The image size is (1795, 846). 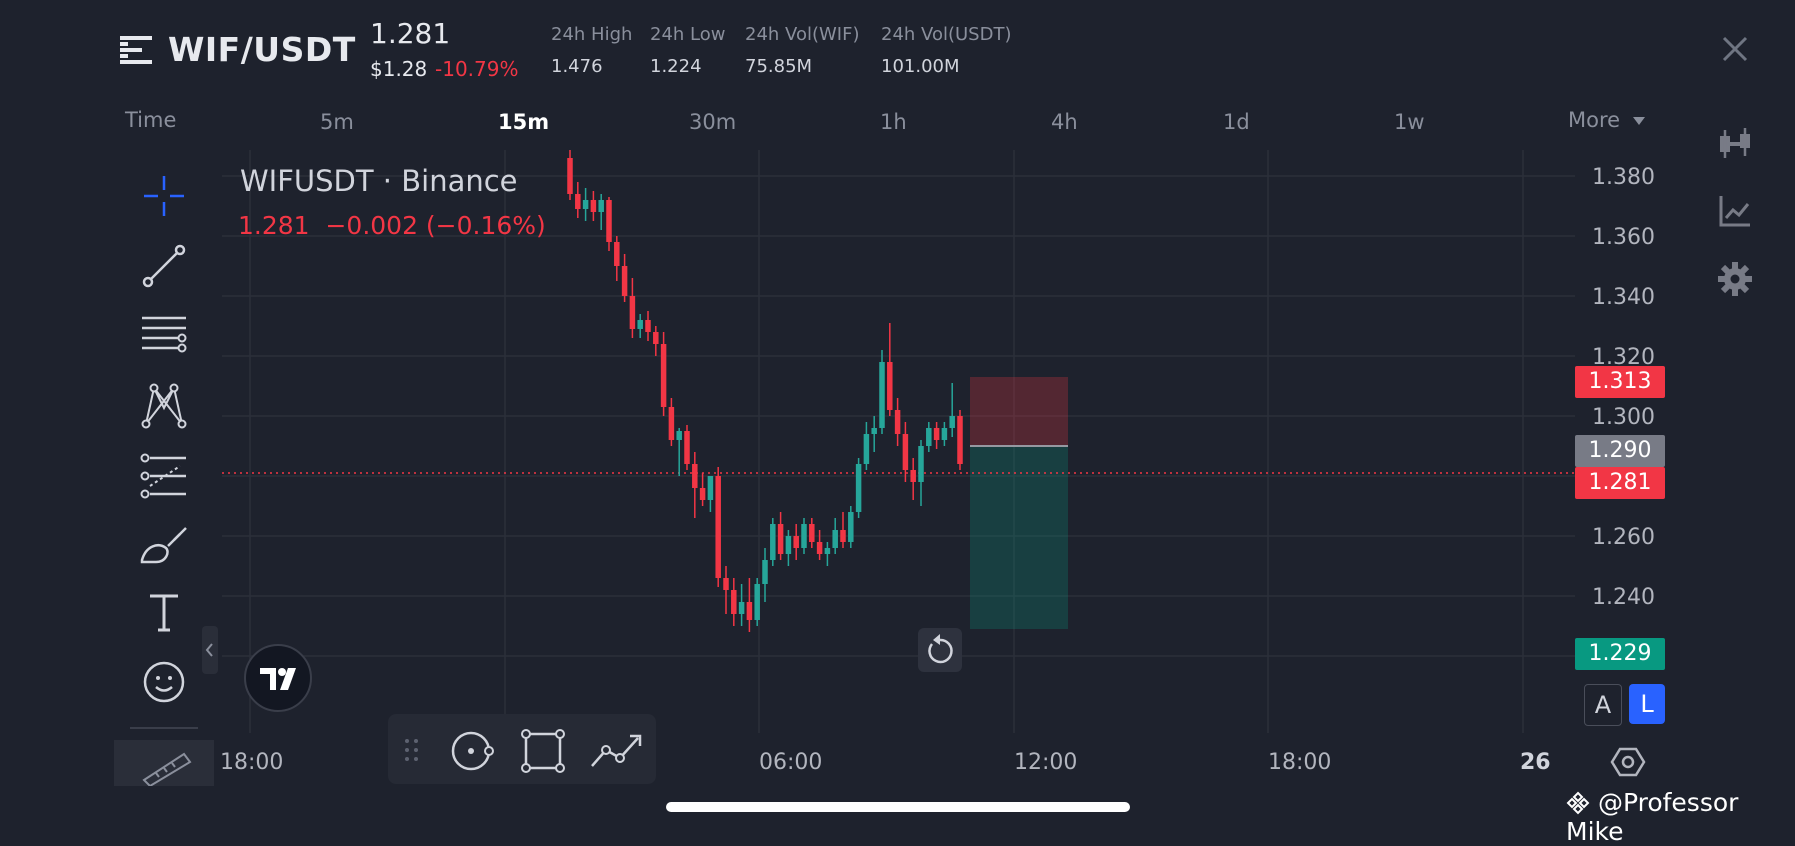 What do you see at coordinates (1623, 597) in the screenshot?
I see `price-axis-label: 1.240` at bounding box center [1623, 597].